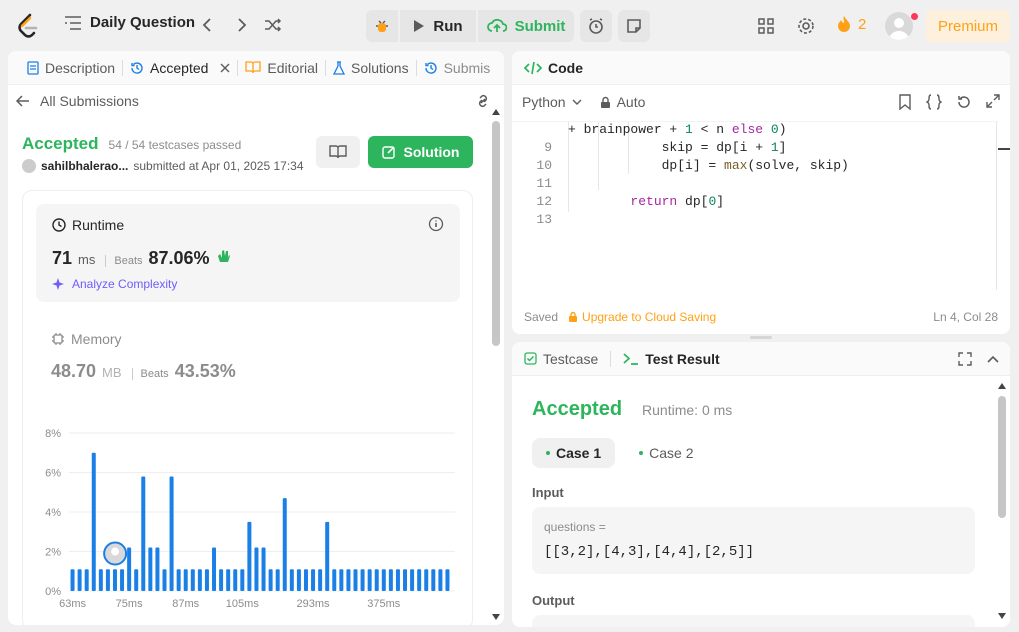 This screenshot has height=632, width=1019. I want to click on fullscreen-icon, so click(965, 359).